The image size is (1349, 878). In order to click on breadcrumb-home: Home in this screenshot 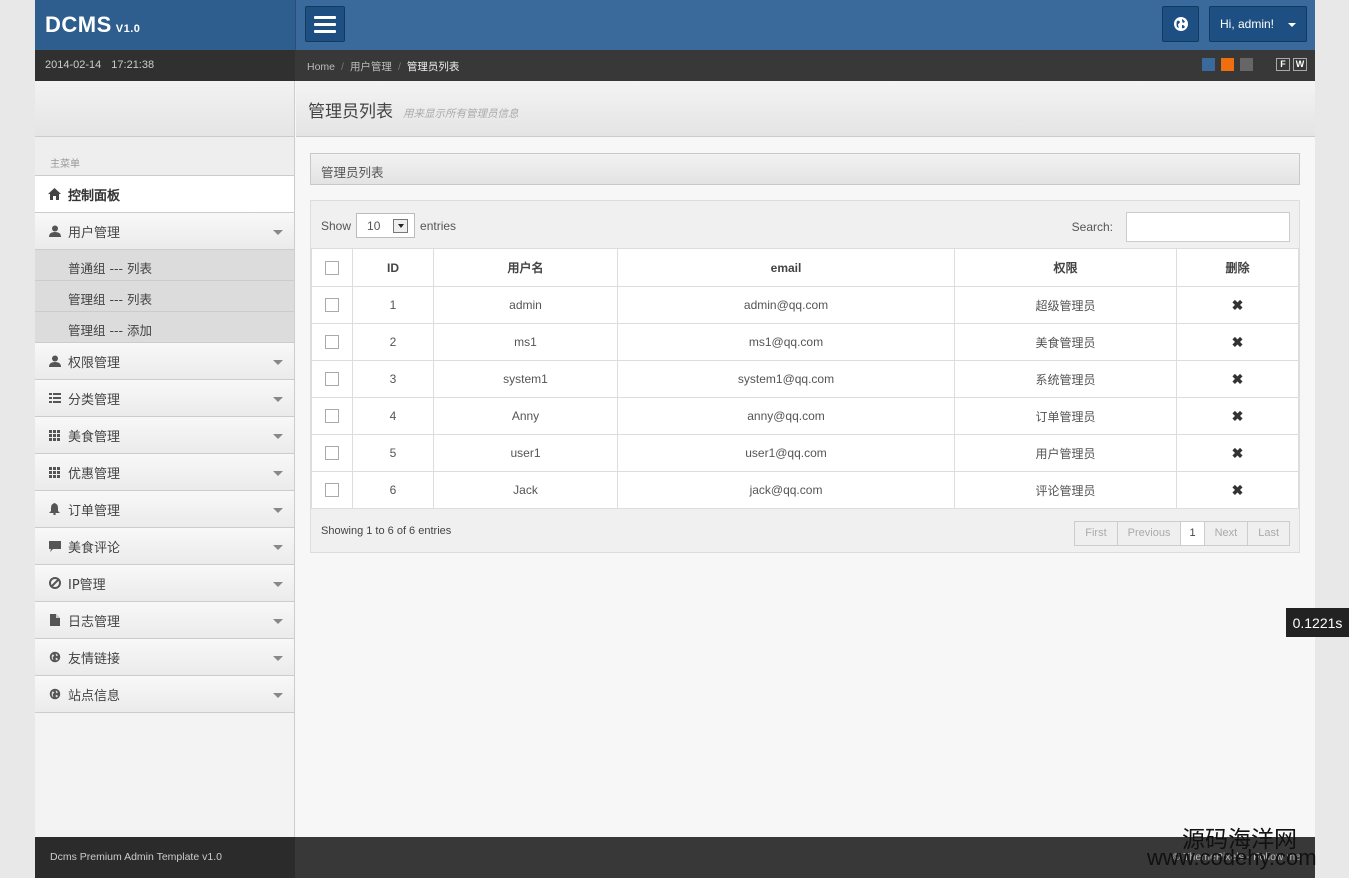, I will do `click(321, 67)`.